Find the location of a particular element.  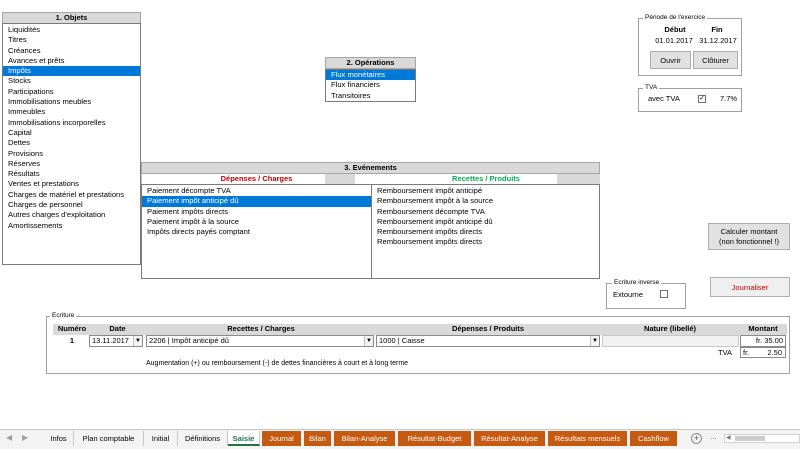

ouvrir-button: Ouvrir is located at coordinates (670, 60).